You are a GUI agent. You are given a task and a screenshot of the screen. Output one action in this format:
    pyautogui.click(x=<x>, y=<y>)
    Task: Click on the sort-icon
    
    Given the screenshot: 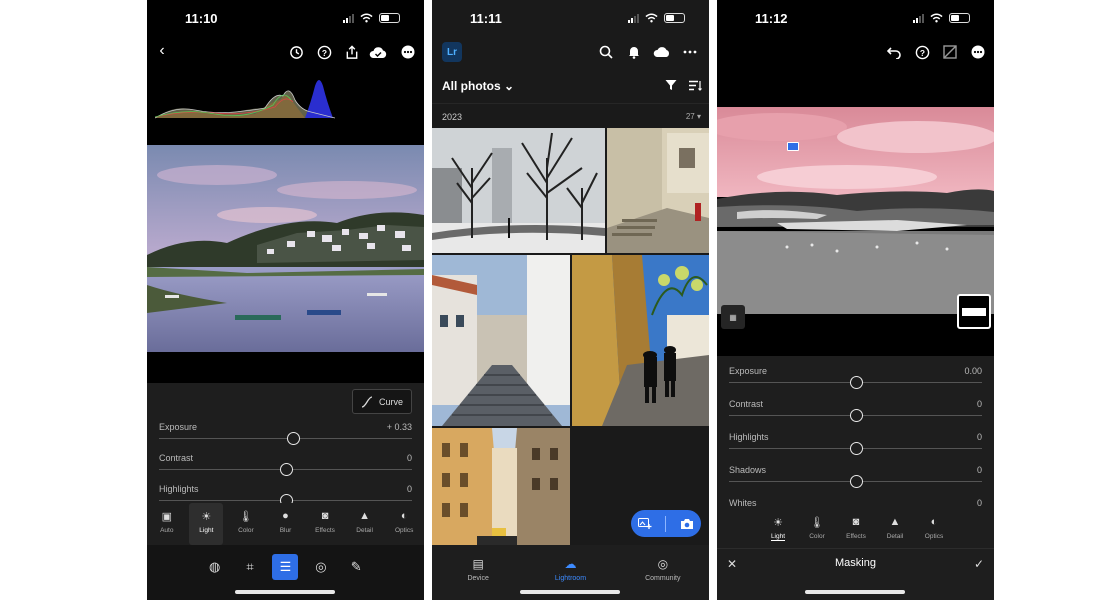 What is the action you would take?
    pyautogui.click(x=695, y=85)
    